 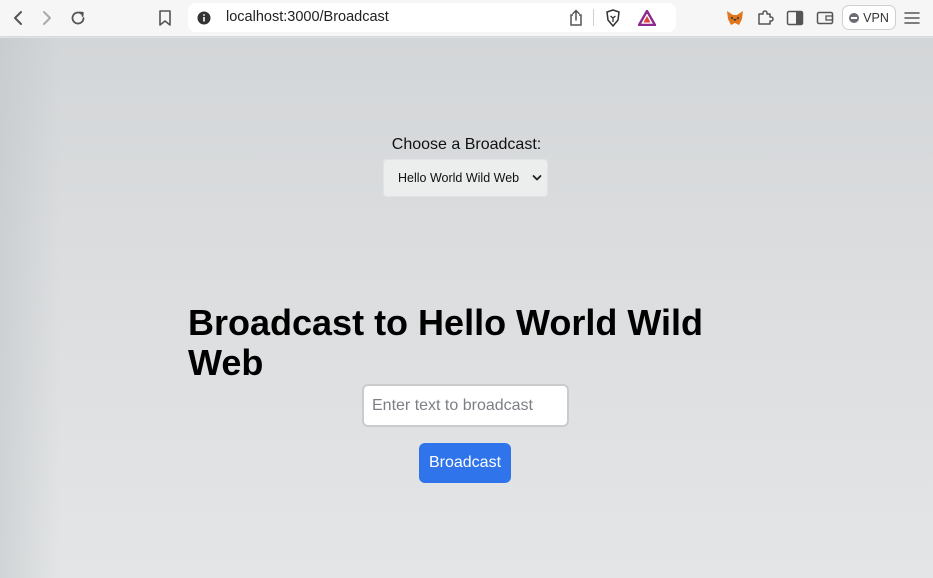 I want to click on fox-icon, so click(x=735, y=17).